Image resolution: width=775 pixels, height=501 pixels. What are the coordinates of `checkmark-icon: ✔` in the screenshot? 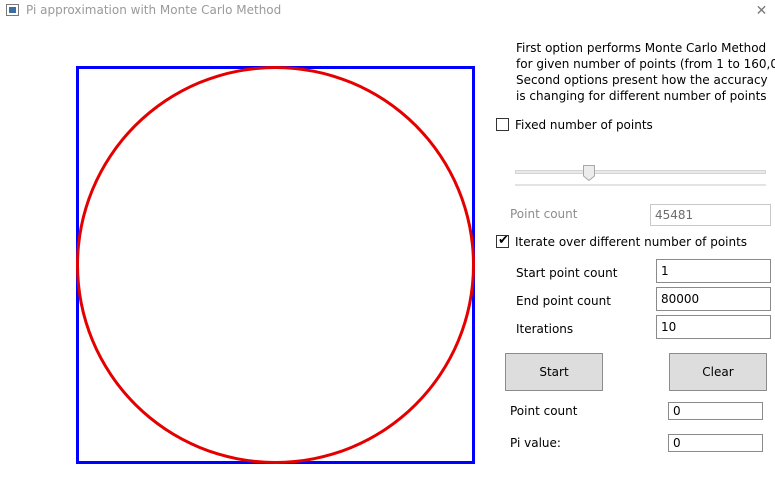 It's located at (503, 240).